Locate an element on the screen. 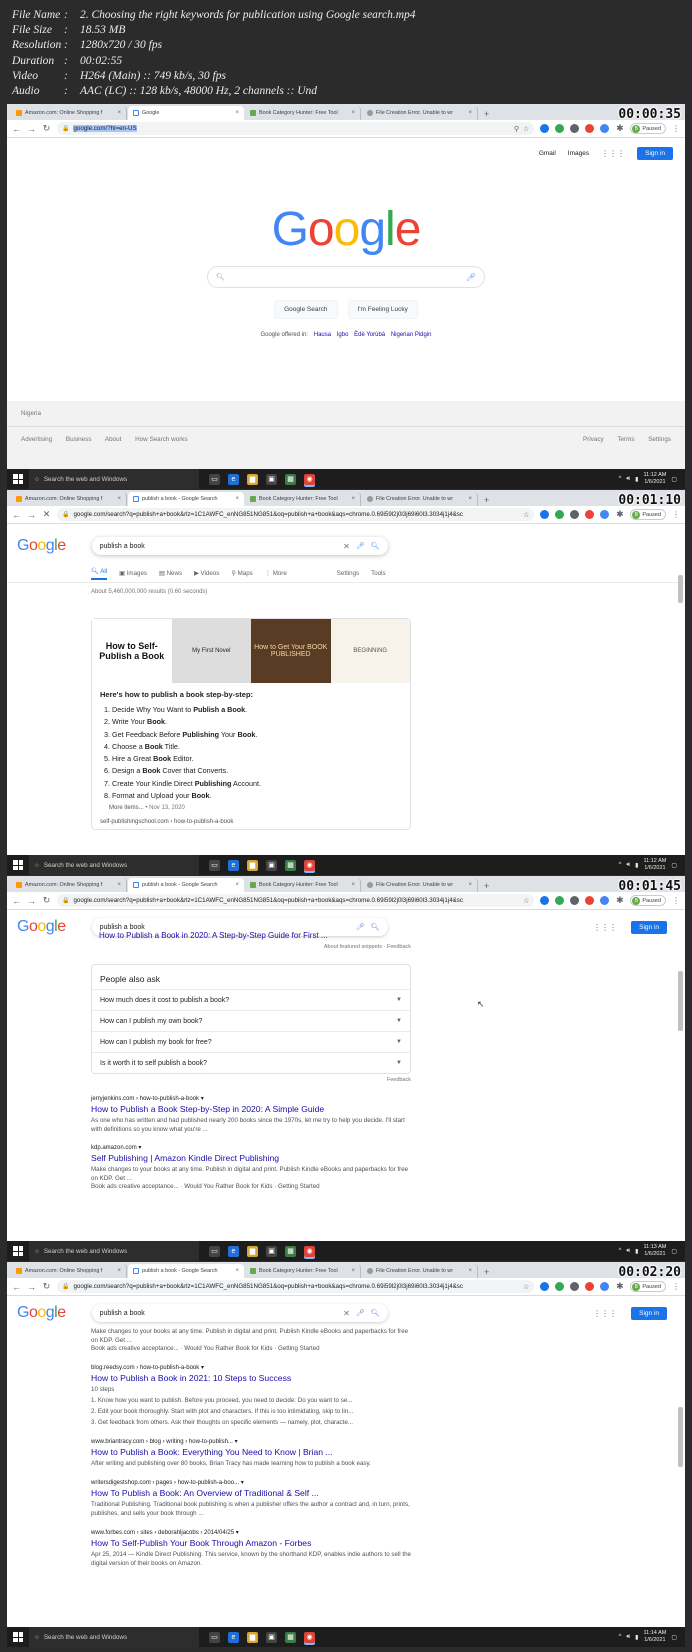 This screenshot has width=692, height=1652. tab-file-creation-error: File Creation Error. Unable to wr × is located at coordinates (420, 499).